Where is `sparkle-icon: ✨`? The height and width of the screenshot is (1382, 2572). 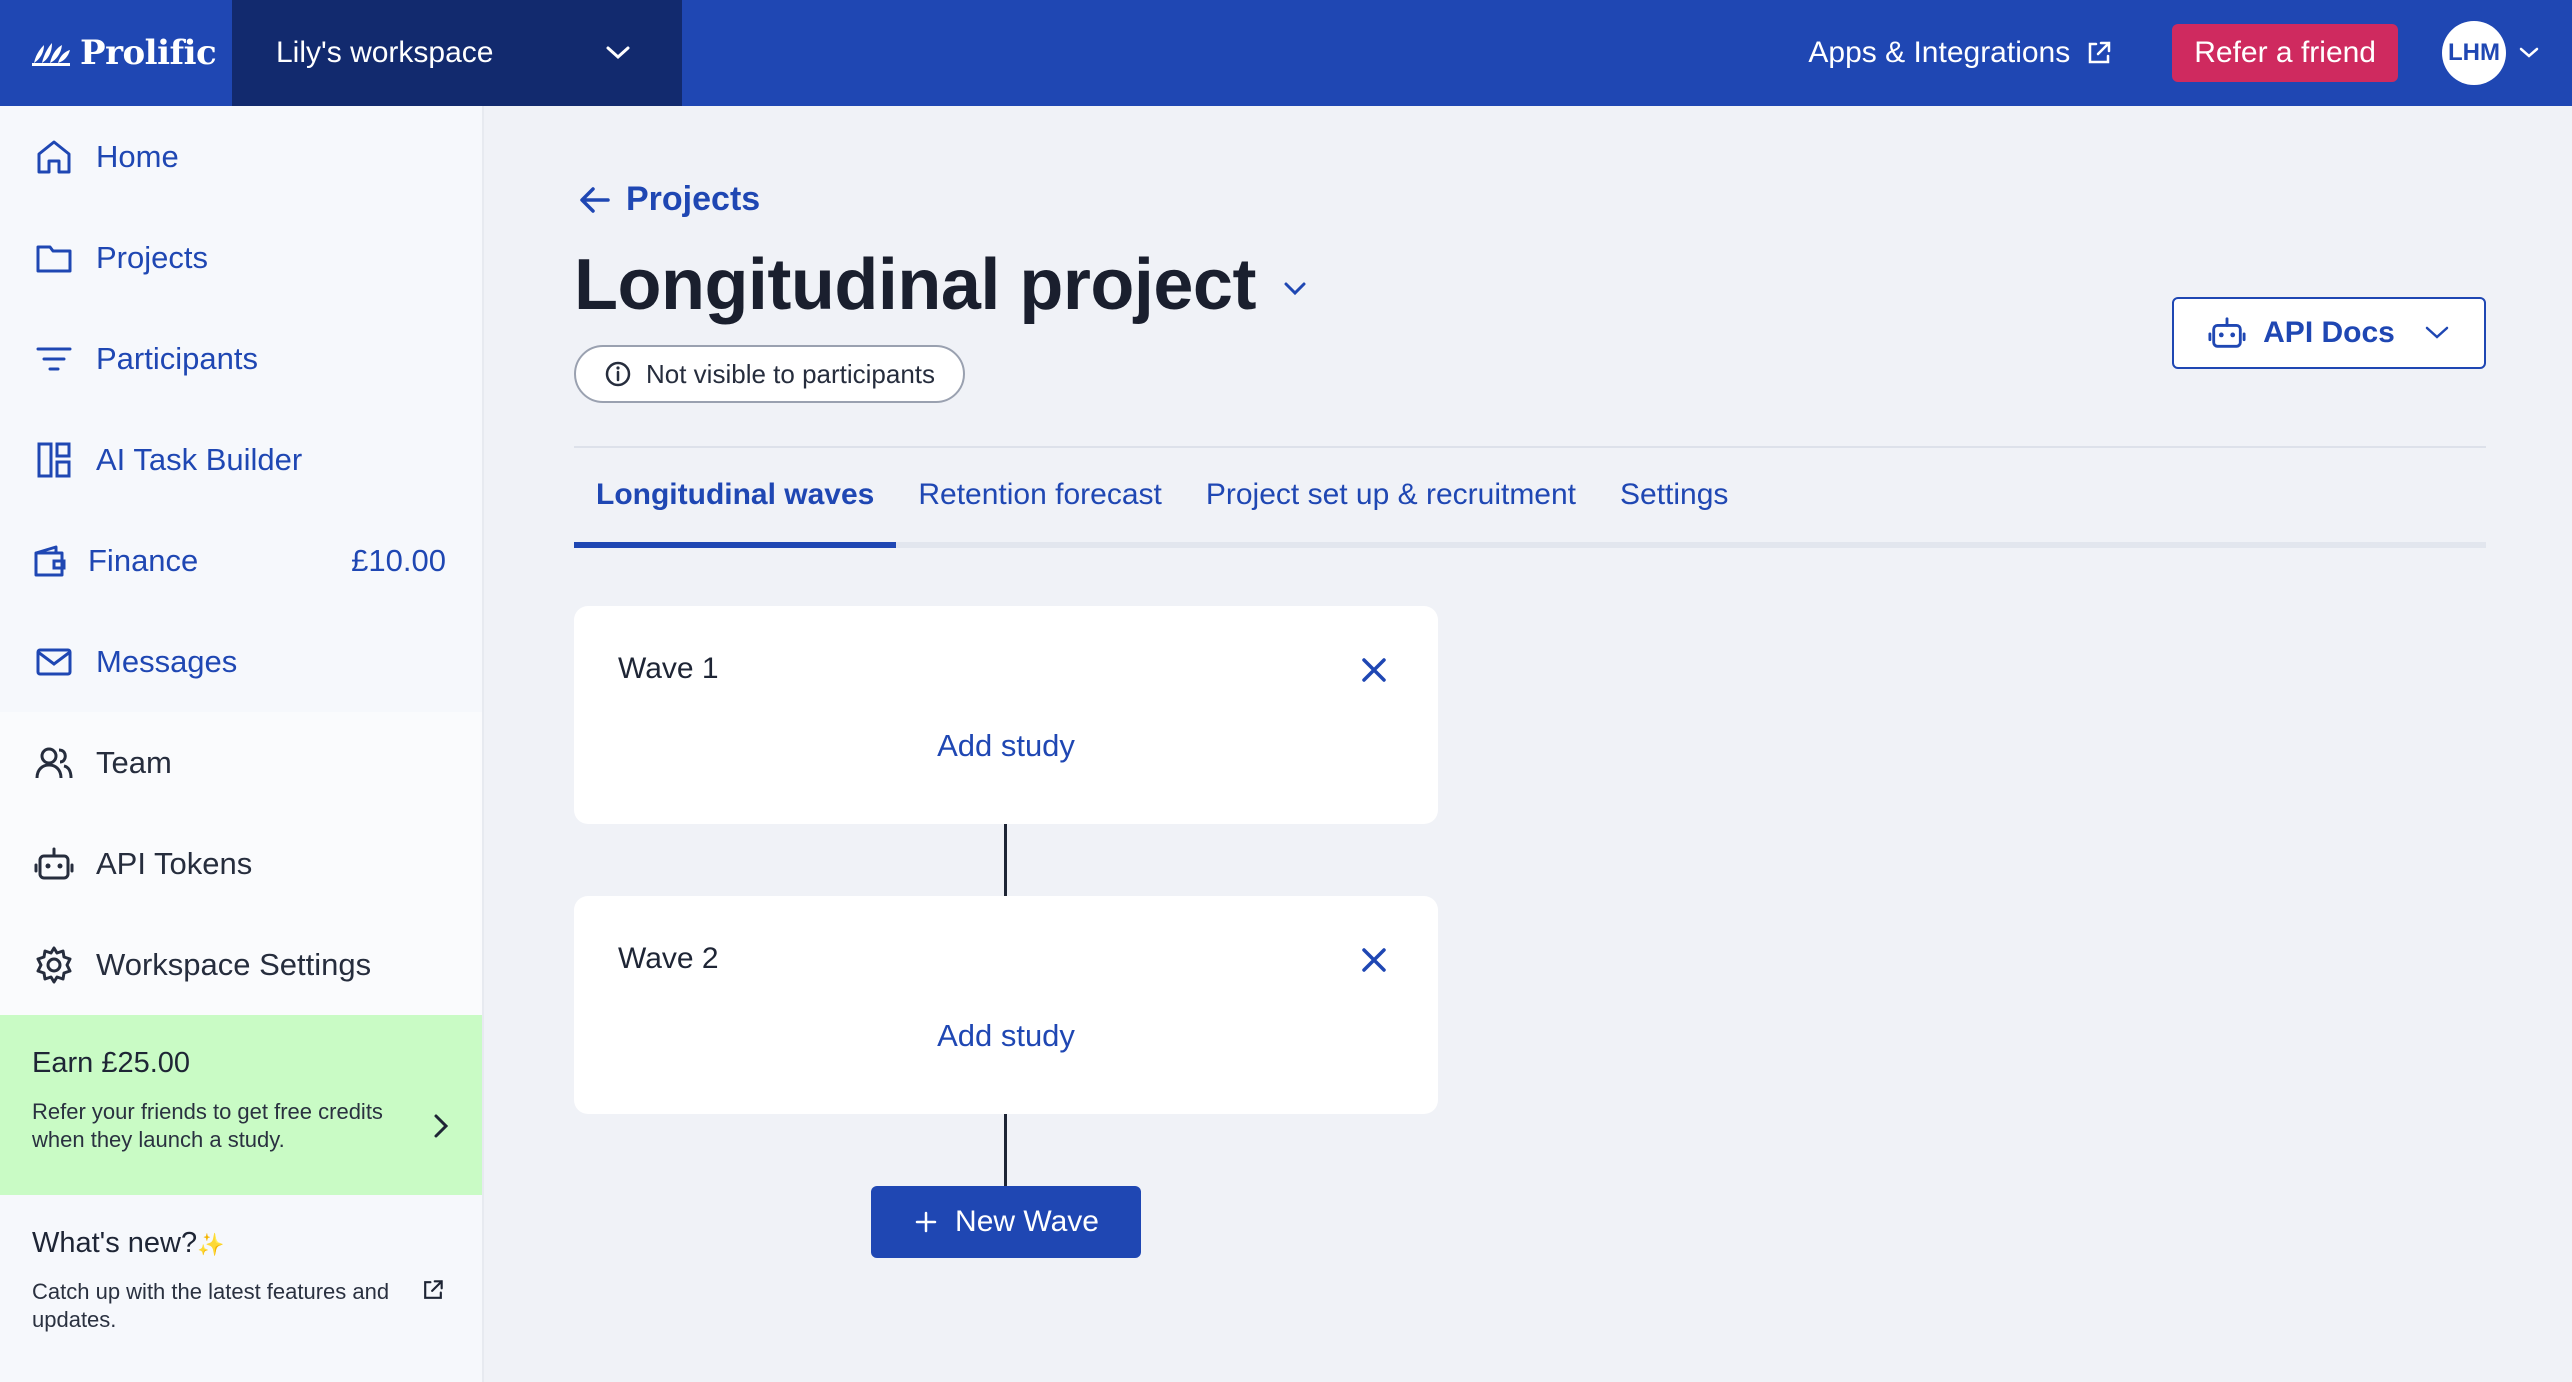 sparkle-icon: ✨ is located at coordinates (211, 1244).